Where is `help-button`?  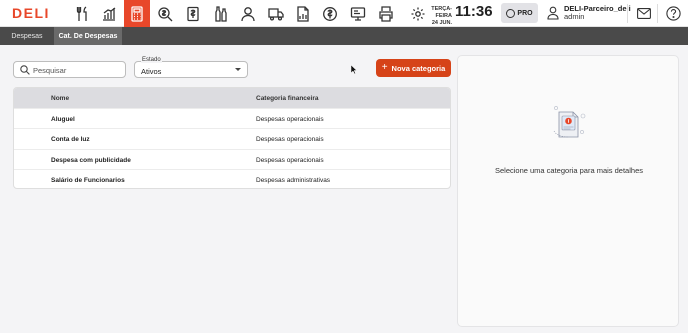 help-button is located at coordinates (673, 13).